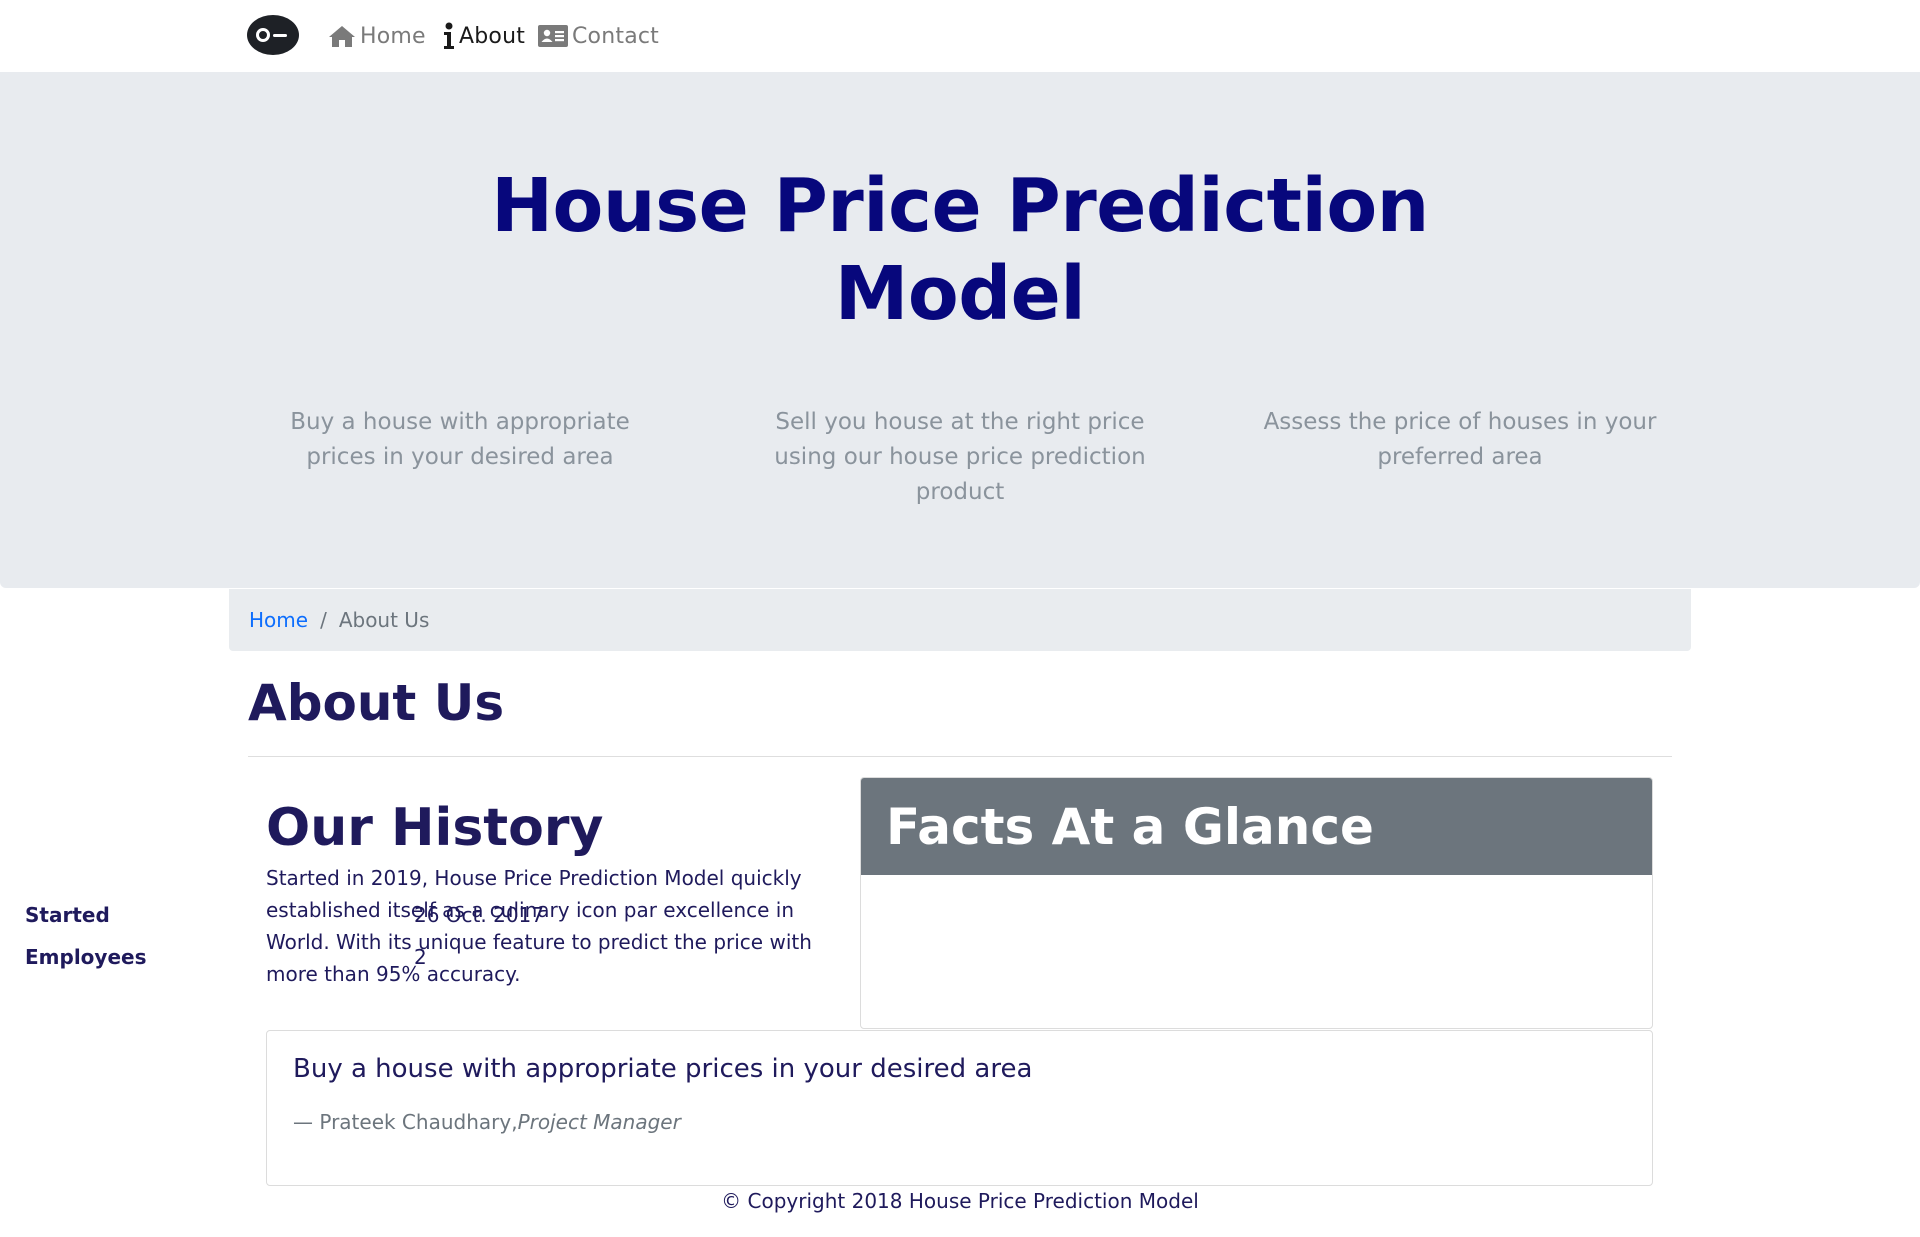 The width and height of the screenshot is (1920, 1237). What do you see at coordinates (420, 957) in the screenshot?
I see `facts-value: 2` at bounding box center [420, 957].